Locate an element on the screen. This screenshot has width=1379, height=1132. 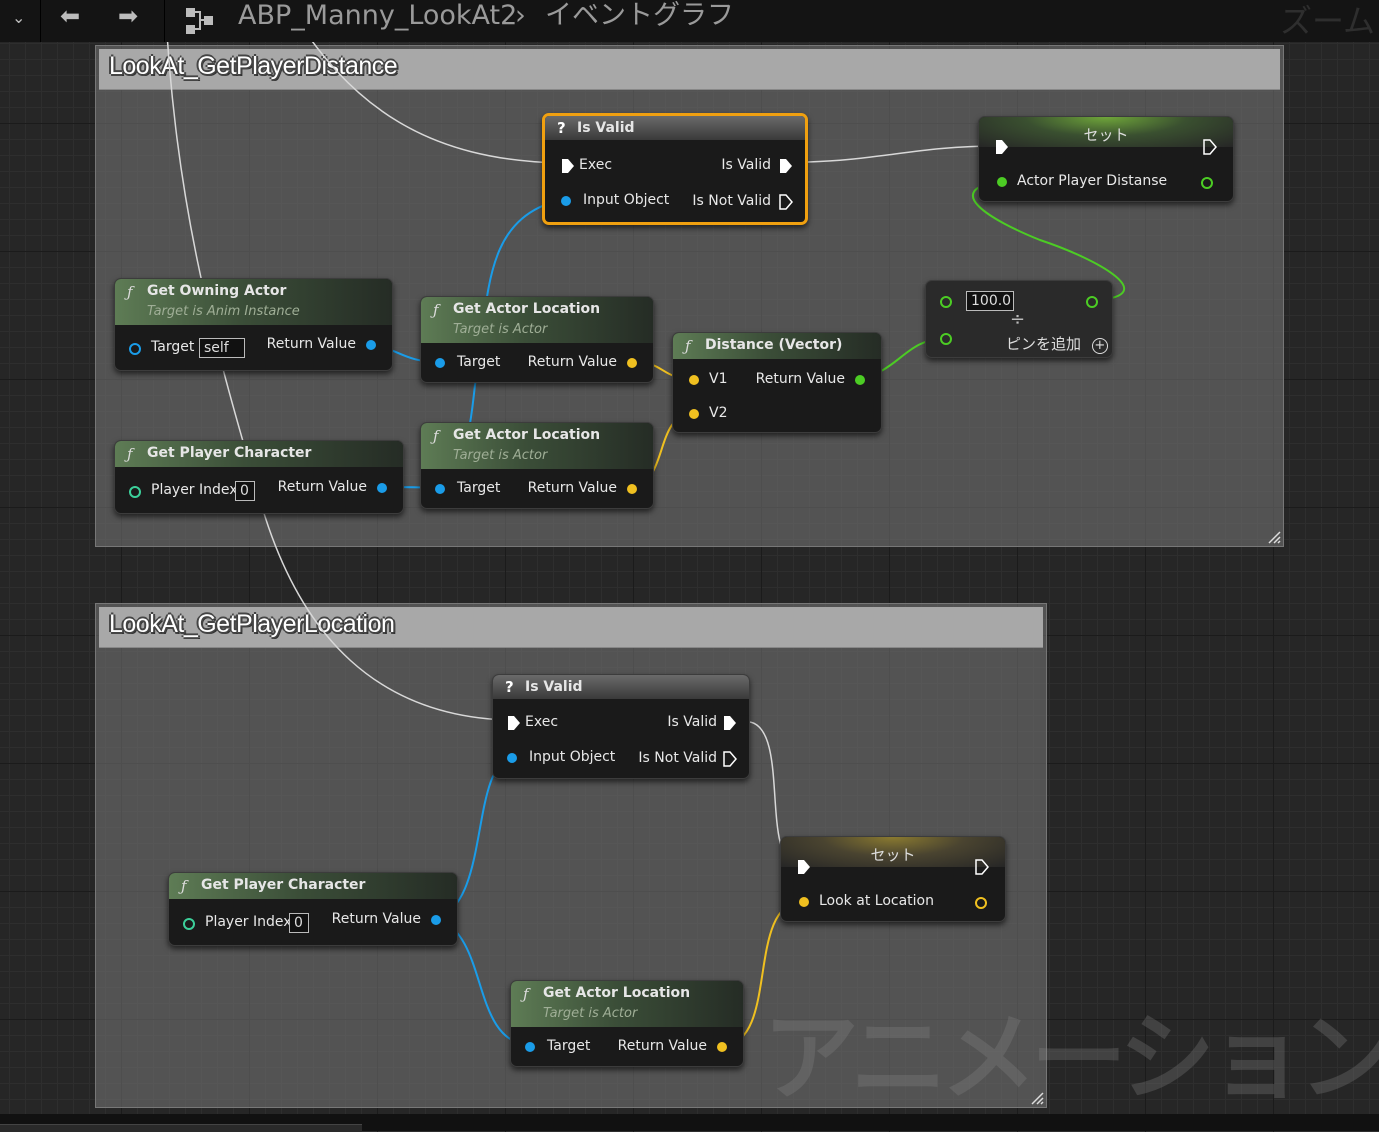
node-title: Is Valid is located at coordinates (554, 687).